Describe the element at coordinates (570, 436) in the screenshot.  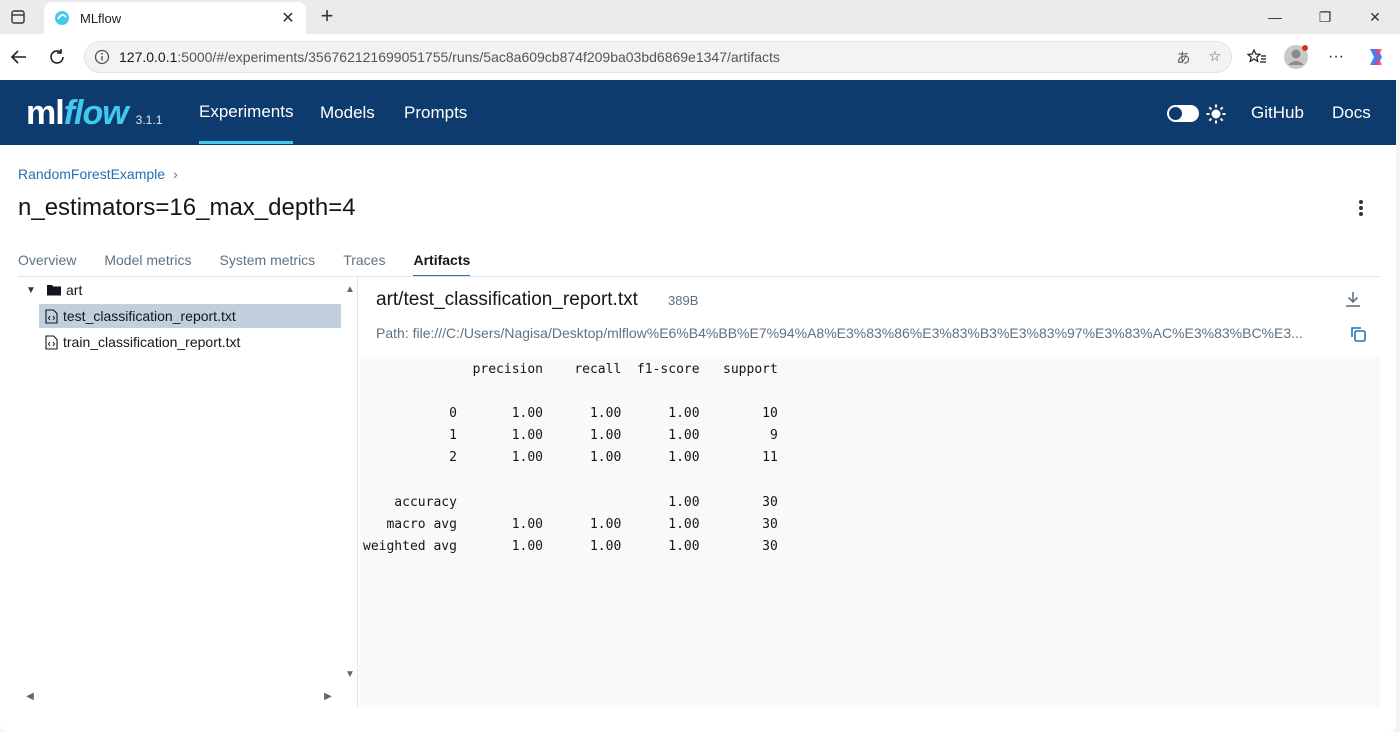
I see `report-line: 1 1.00 1.00 1.00 9` at that location.